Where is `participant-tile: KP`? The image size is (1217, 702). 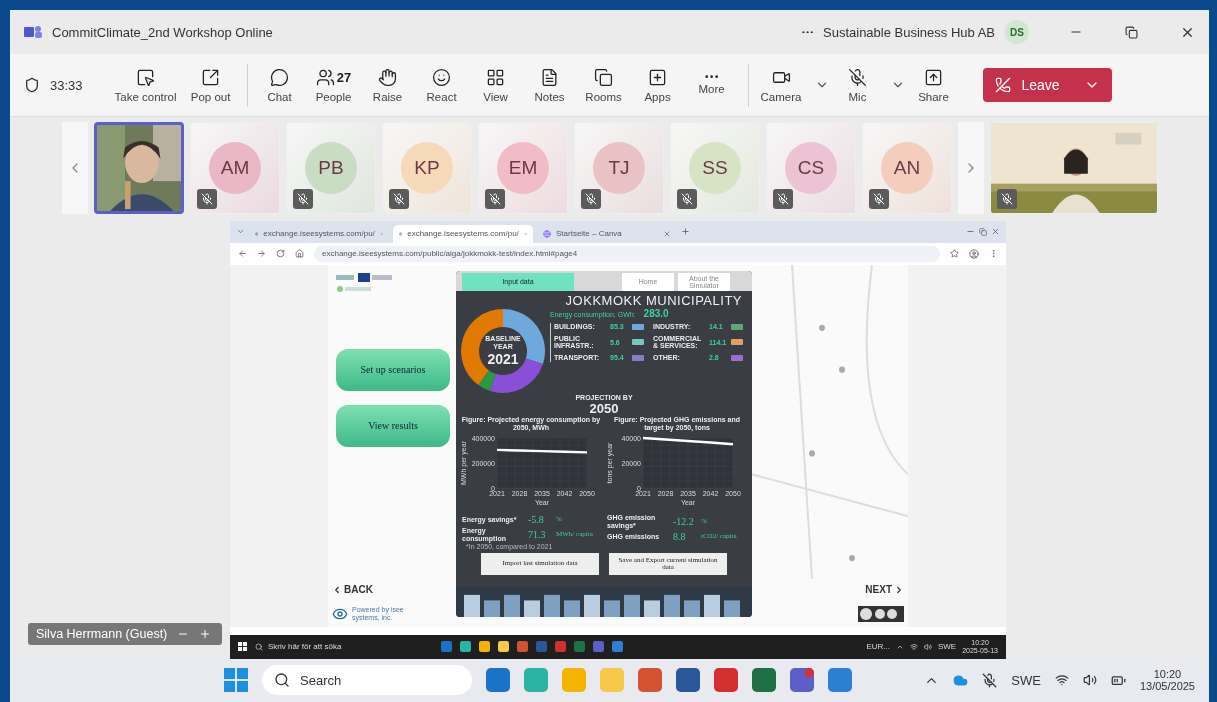 participant-tile: KP is located at coordinates (427, 167).